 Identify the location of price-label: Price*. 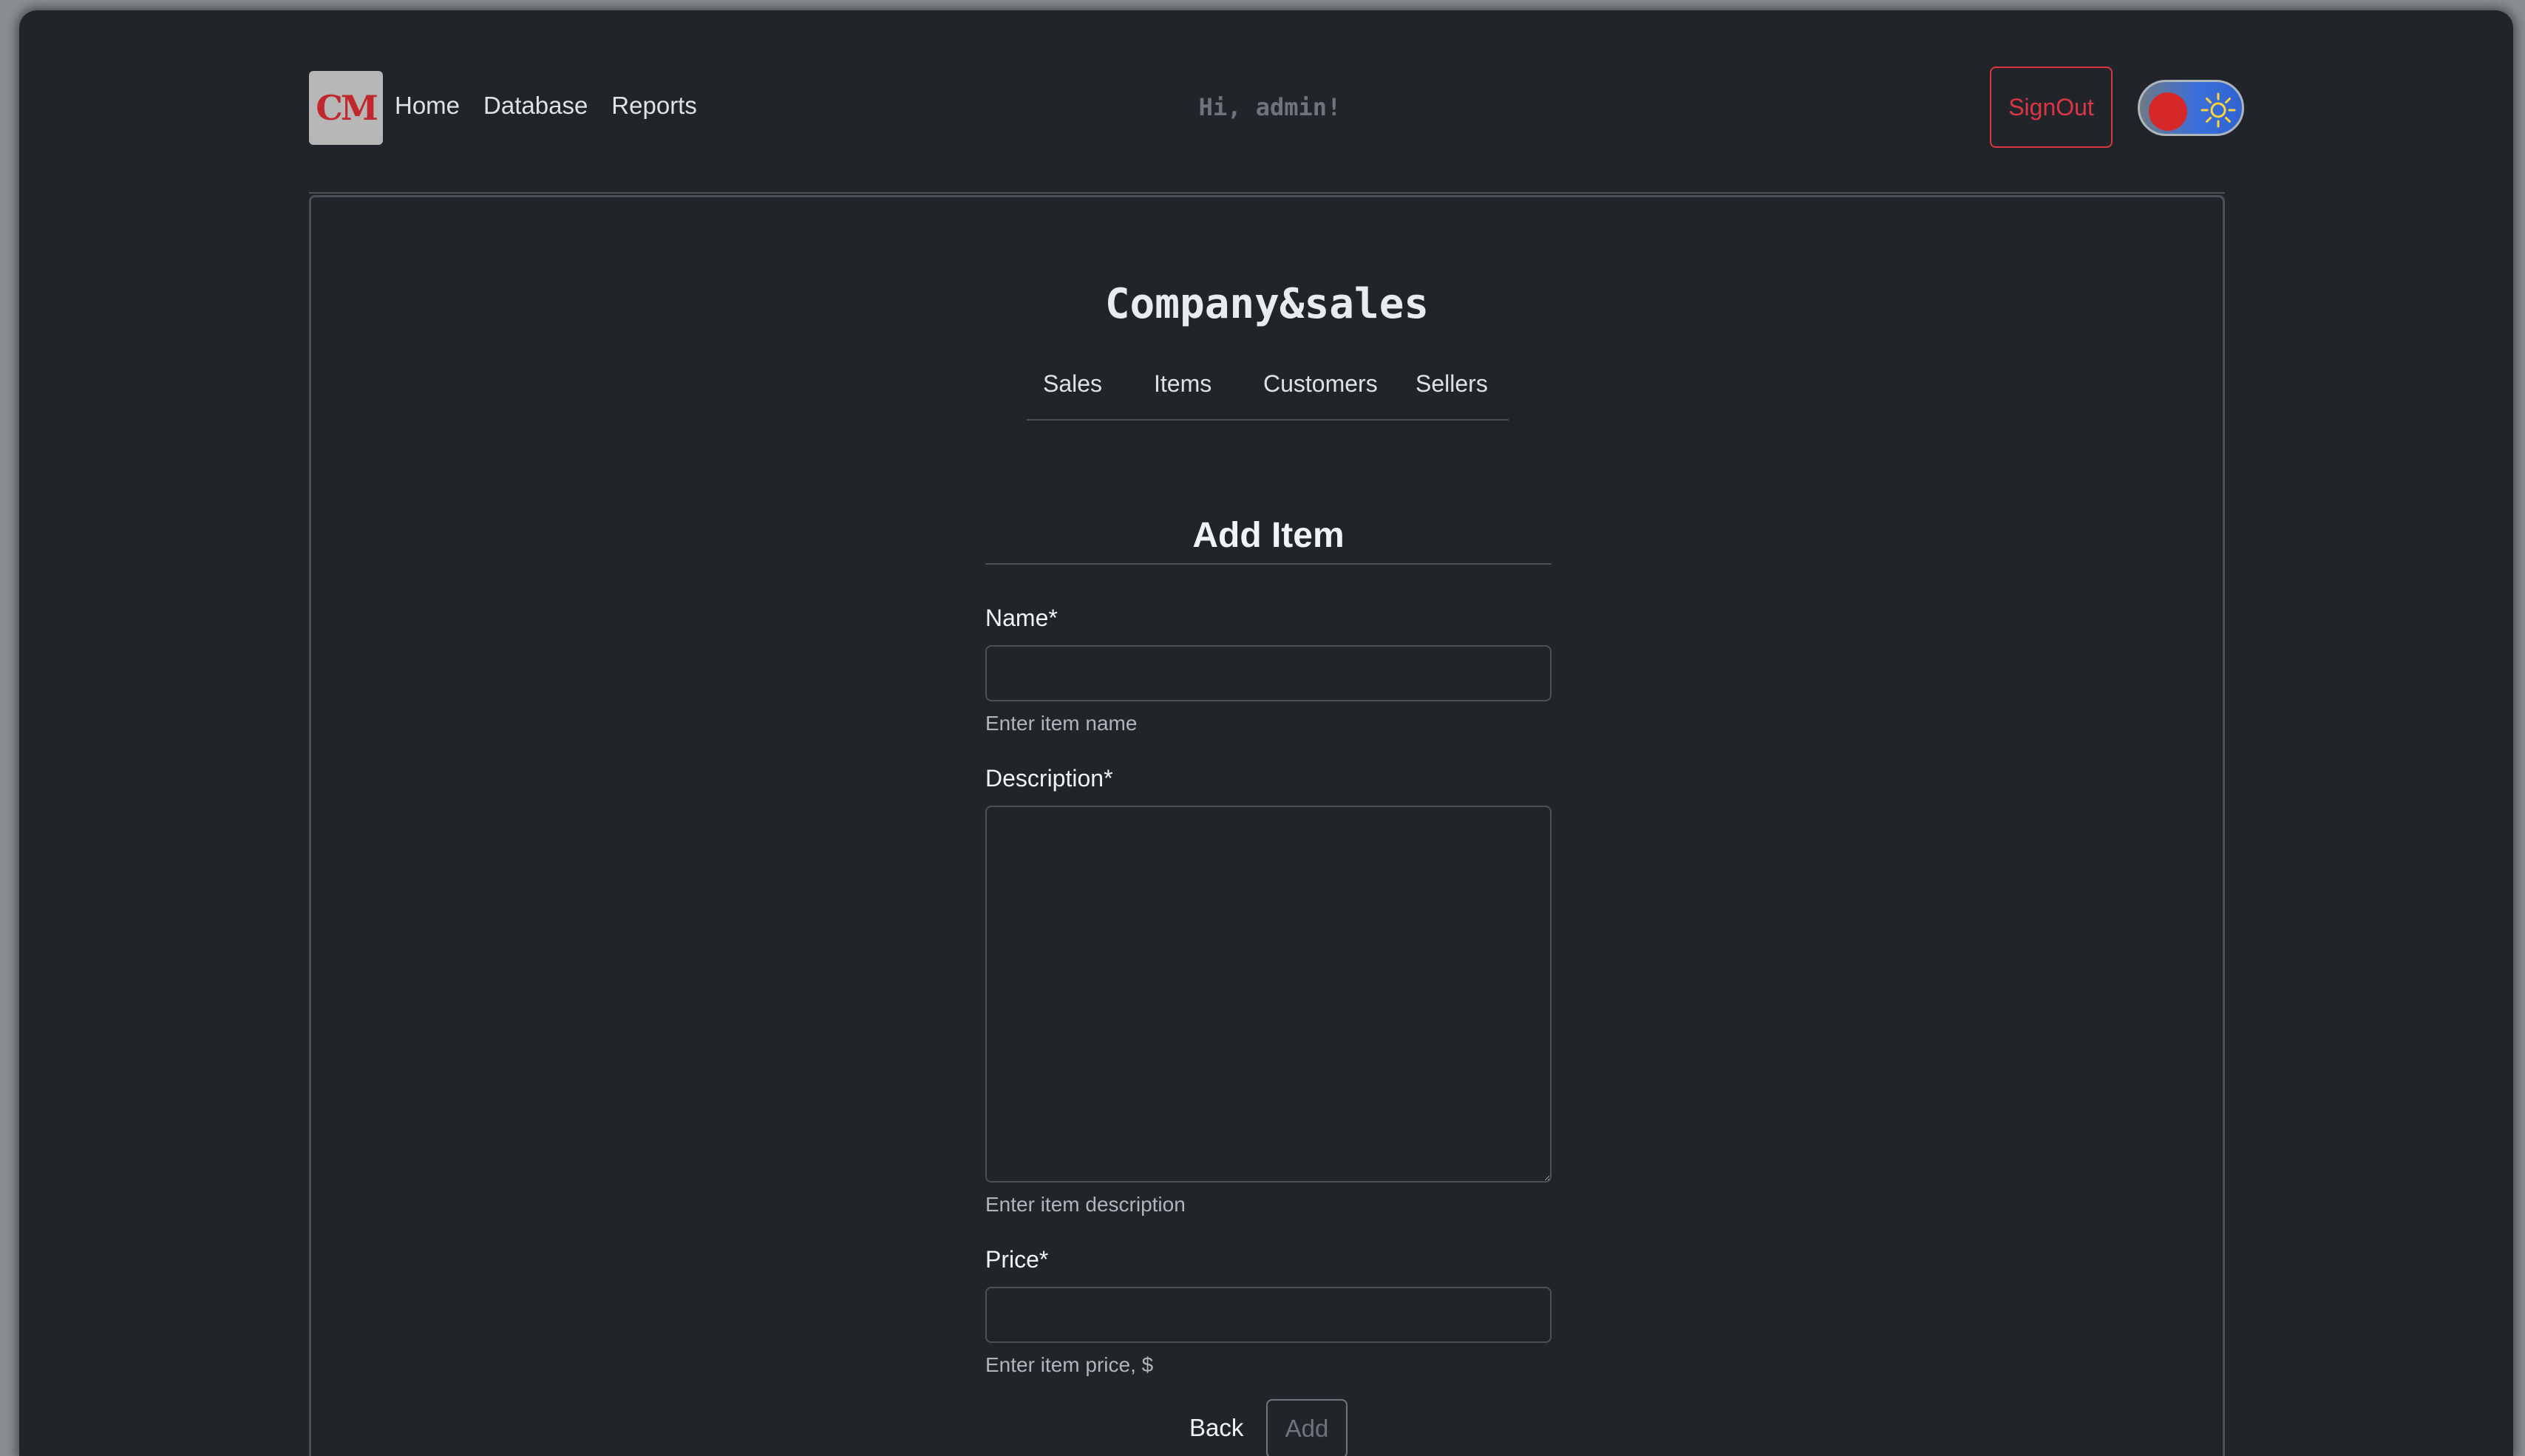
(1017, 1259).